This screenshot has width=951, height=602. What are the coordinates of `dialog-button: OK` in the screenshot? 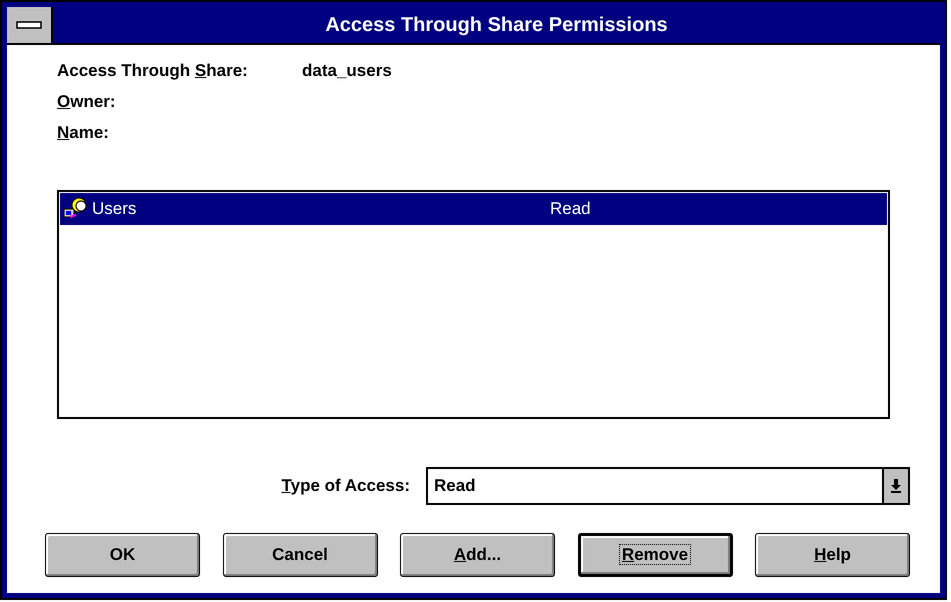 It's located at (122, 555).